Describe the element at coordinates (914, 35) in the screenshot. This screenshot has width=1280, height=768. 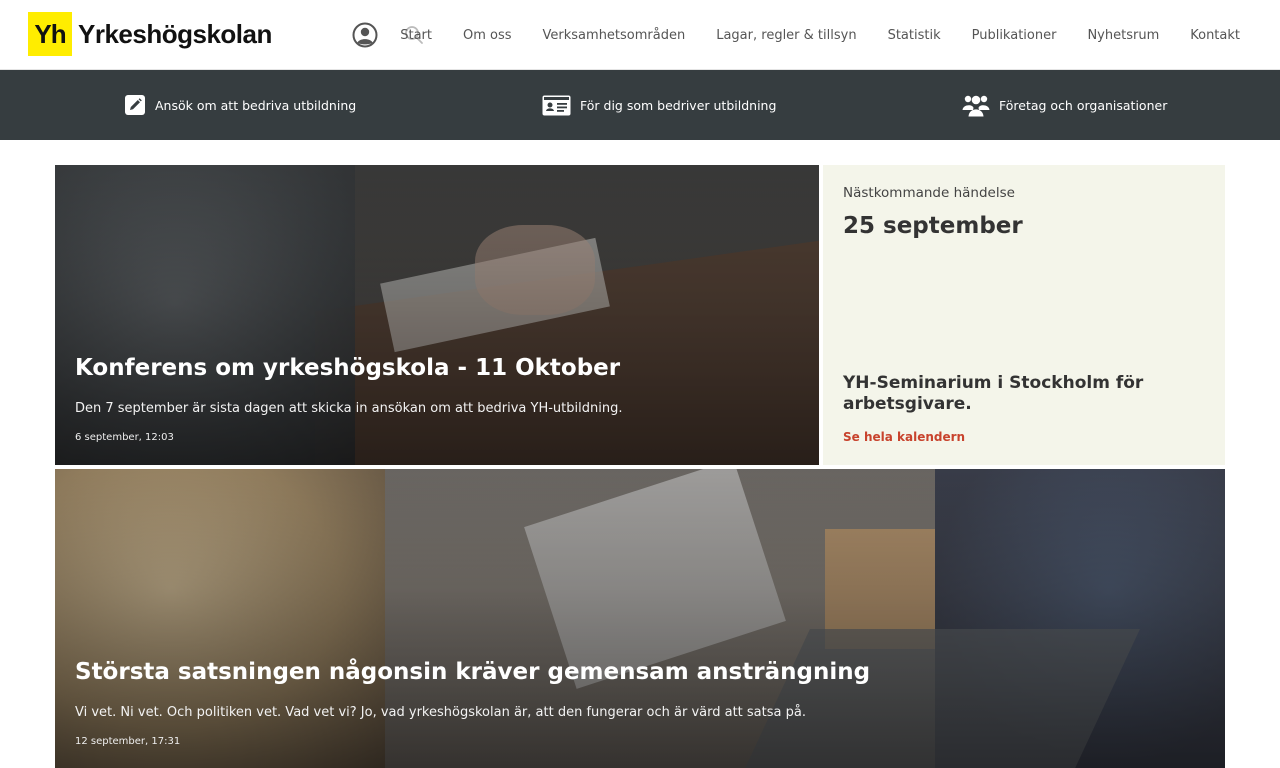
I see `nav-statistik: Statistik` at that location.